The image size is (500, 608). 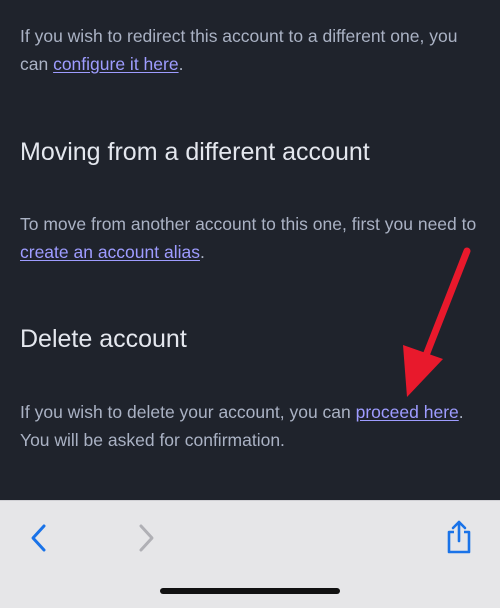 I want to click on moving-text-end: ., so click(x=202, y=252).